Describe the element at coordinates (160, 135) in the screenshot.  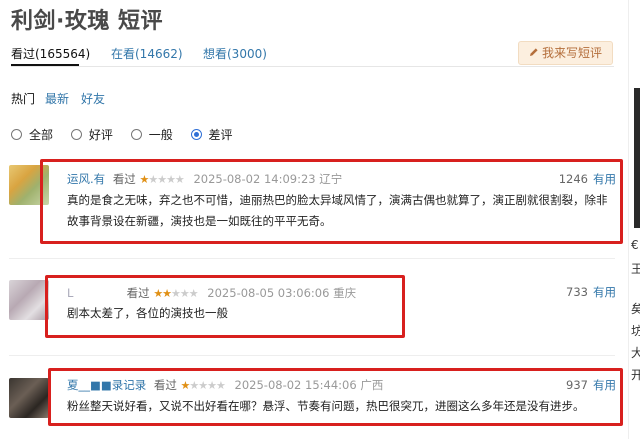
I see `filter-label: 一般` at that location.